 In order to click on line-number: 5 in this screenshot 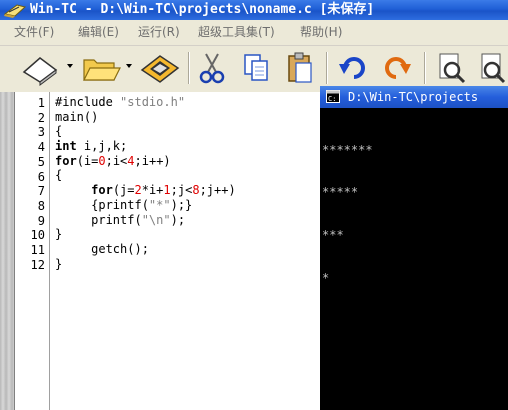, I will do `click(41, 161)`.